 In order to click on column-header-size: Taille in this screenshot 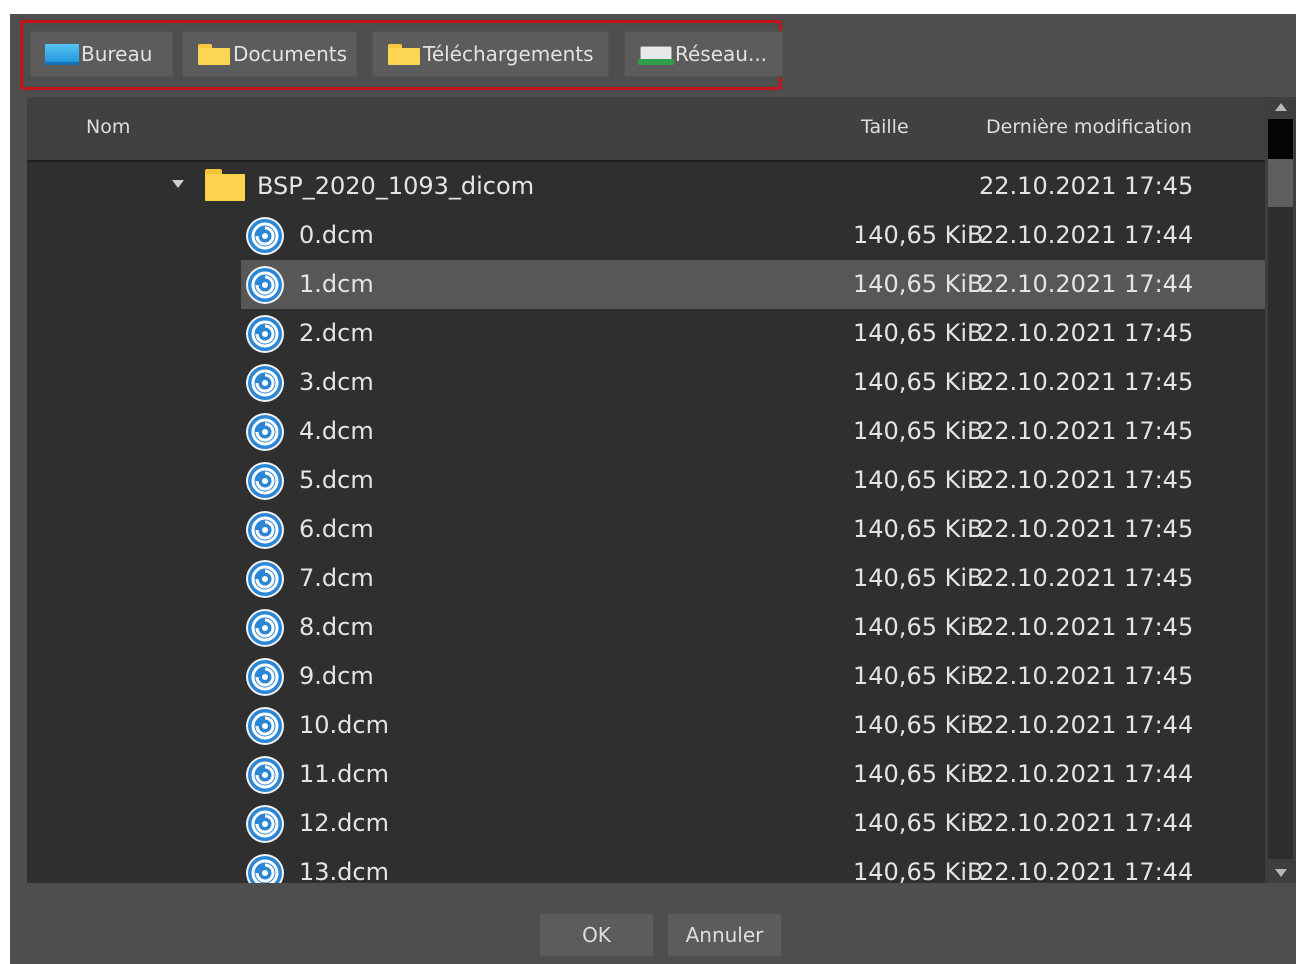, I will do `click(885, 127)`.